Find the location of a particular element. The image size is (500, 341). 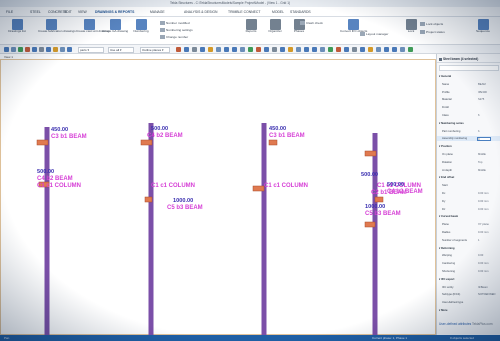

lock-objects-button: Lock objects is located at coordinates (431, 24).